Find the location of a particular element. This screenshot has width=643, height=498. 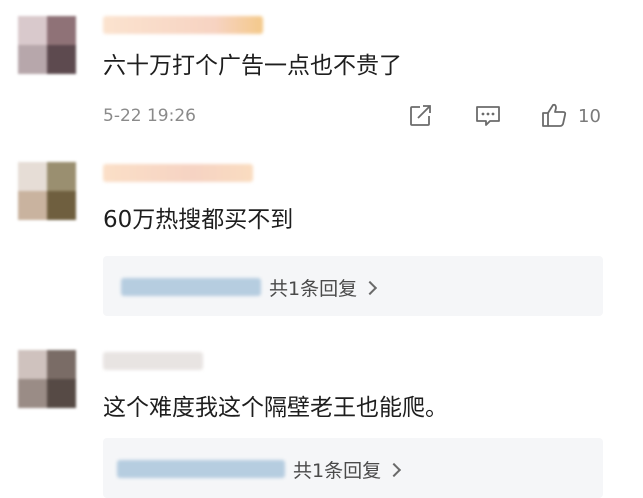

comment-text: 60万热搜都买不到 is located at coordinates (198, 220).